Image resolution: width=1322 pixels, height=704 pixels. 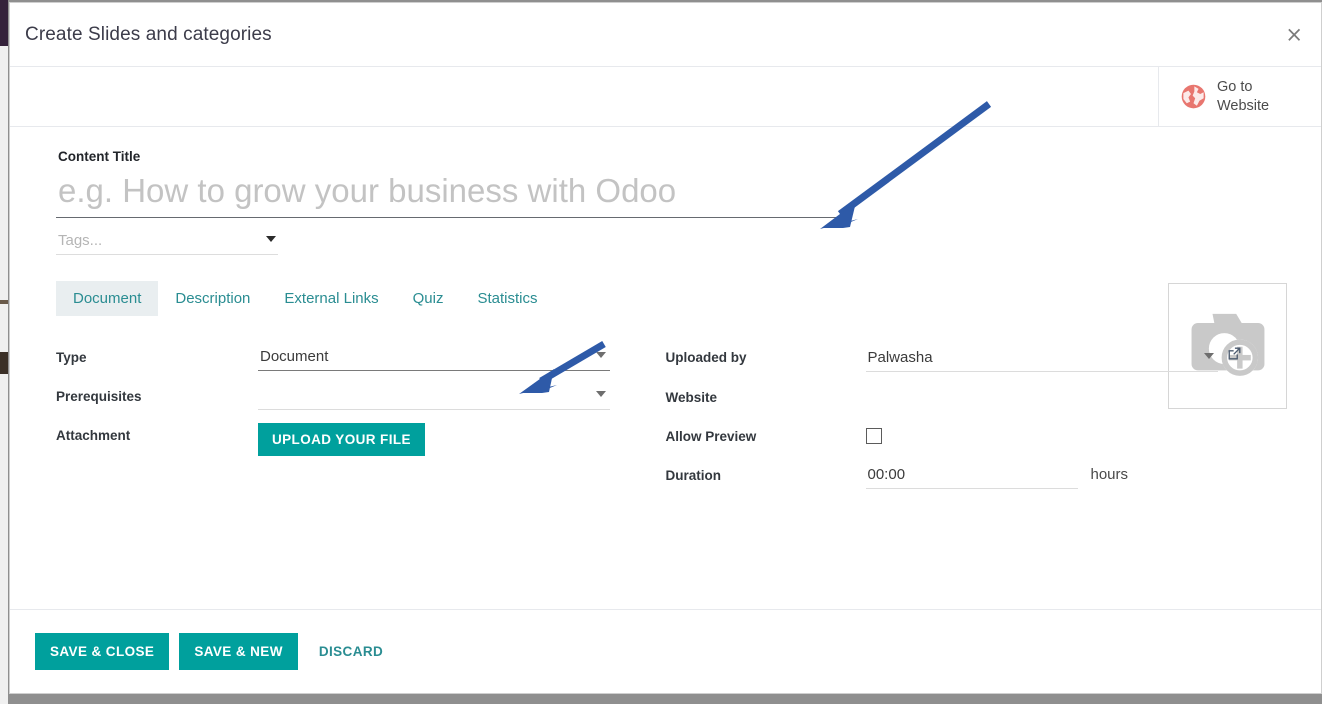 What do you see at coordinates (99, 396) in the screenshot?
I see `prerequisites-label: Prerequisites` at bounding box center [99, 396].